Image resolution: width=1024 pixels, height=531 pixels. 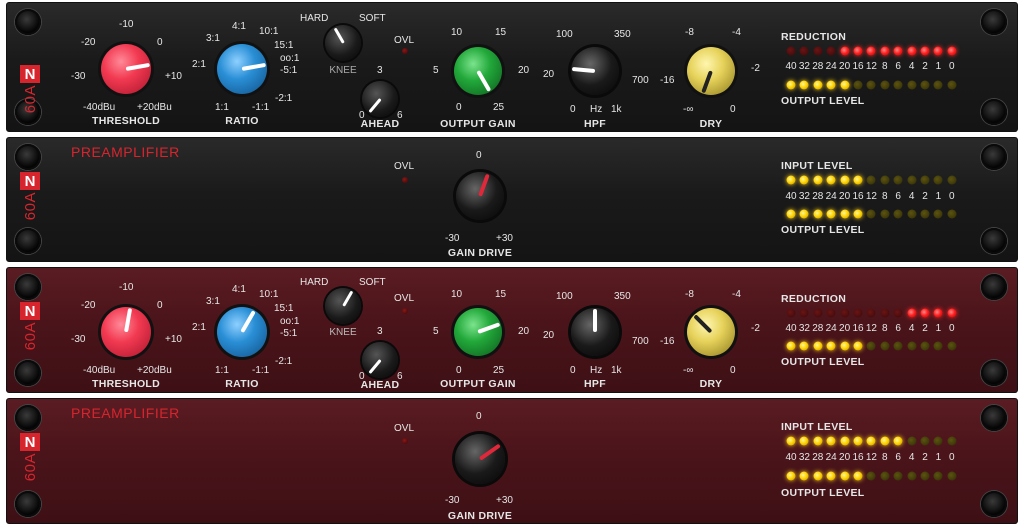 I want to click on output-gain-mark: 20, so click(x=524, y=70).